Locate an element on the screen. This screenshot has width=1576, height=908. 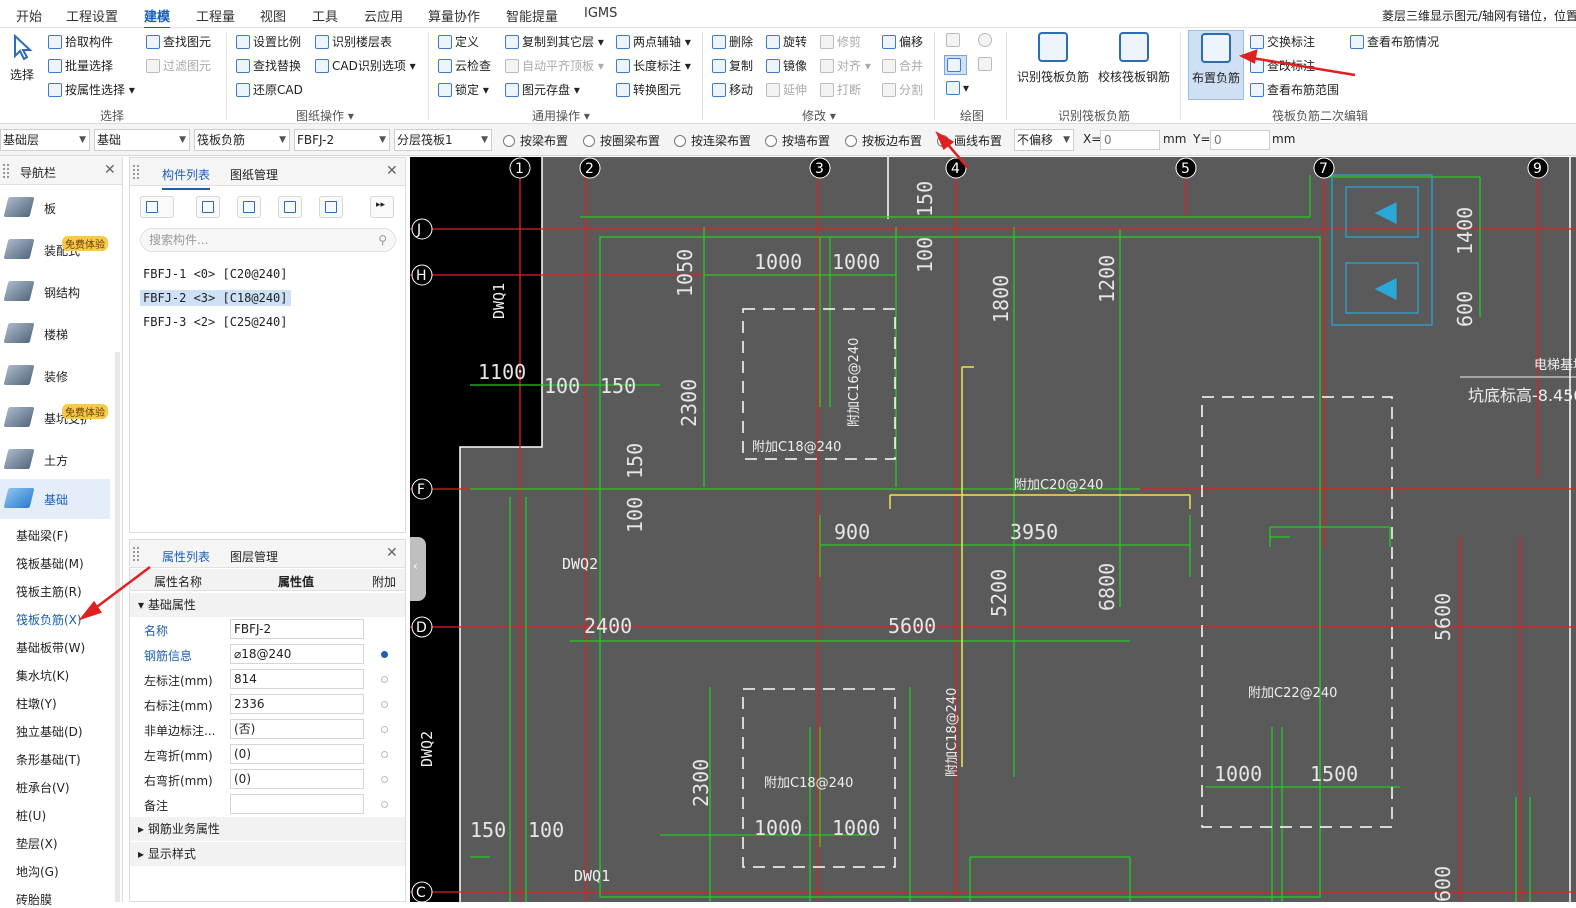
nav-sub-foundation-strip: 基础板带(W) is located at coordinates (50, 647).